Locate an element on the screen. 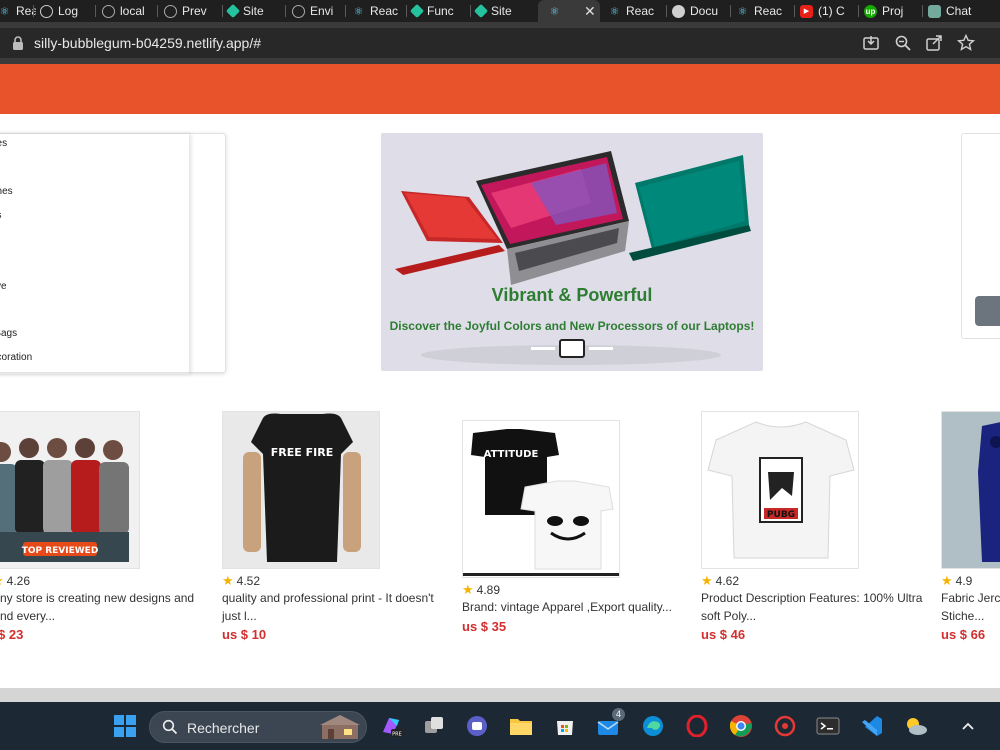 Image resolution: width=1000 pixels, height=750 pixels. category-item: ries is located at coordinates (3, 143).